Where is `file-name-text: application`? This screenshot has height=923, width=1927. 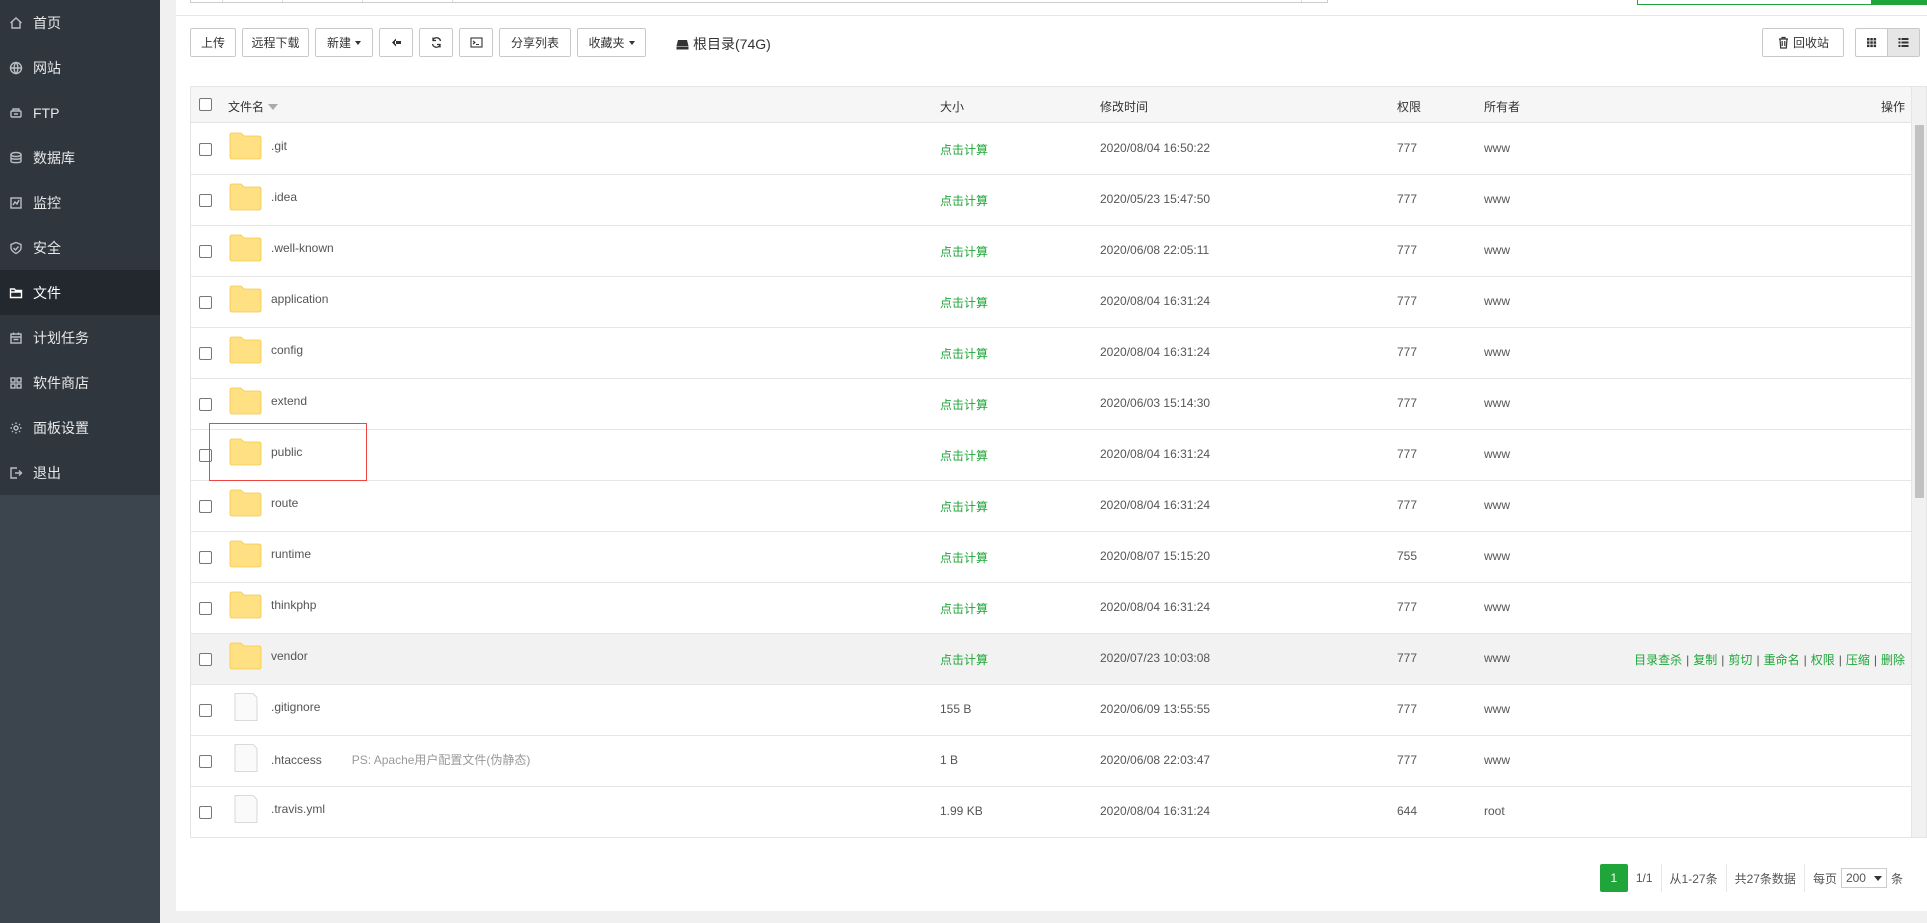
file-name-text: application is located at coordinates (299, 299).